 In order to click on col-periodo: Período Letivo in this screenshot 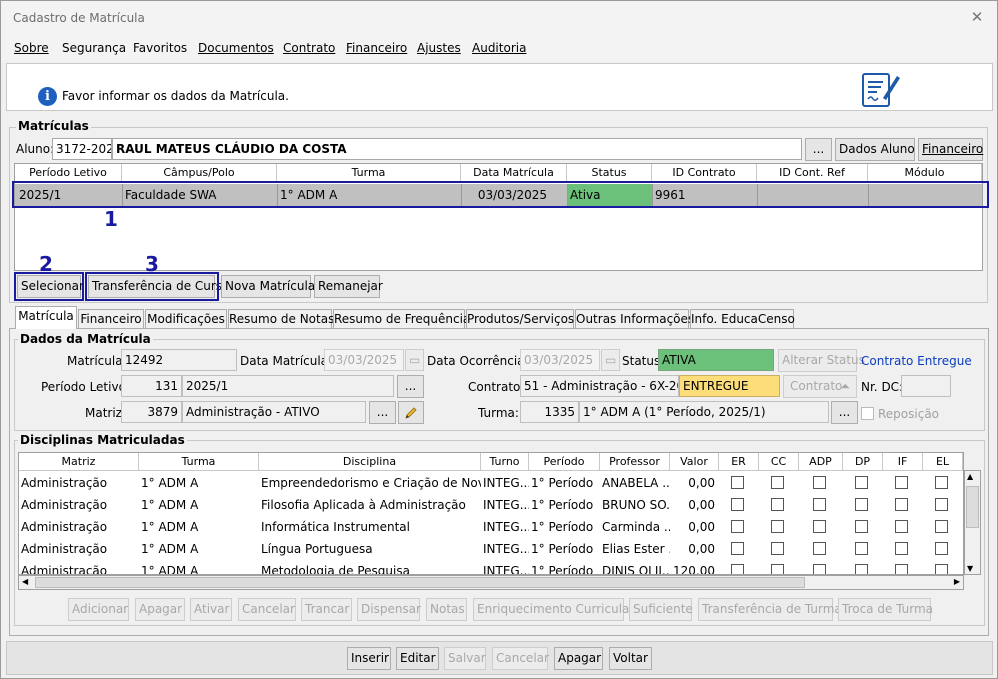, I will do `click(68, 173)`.